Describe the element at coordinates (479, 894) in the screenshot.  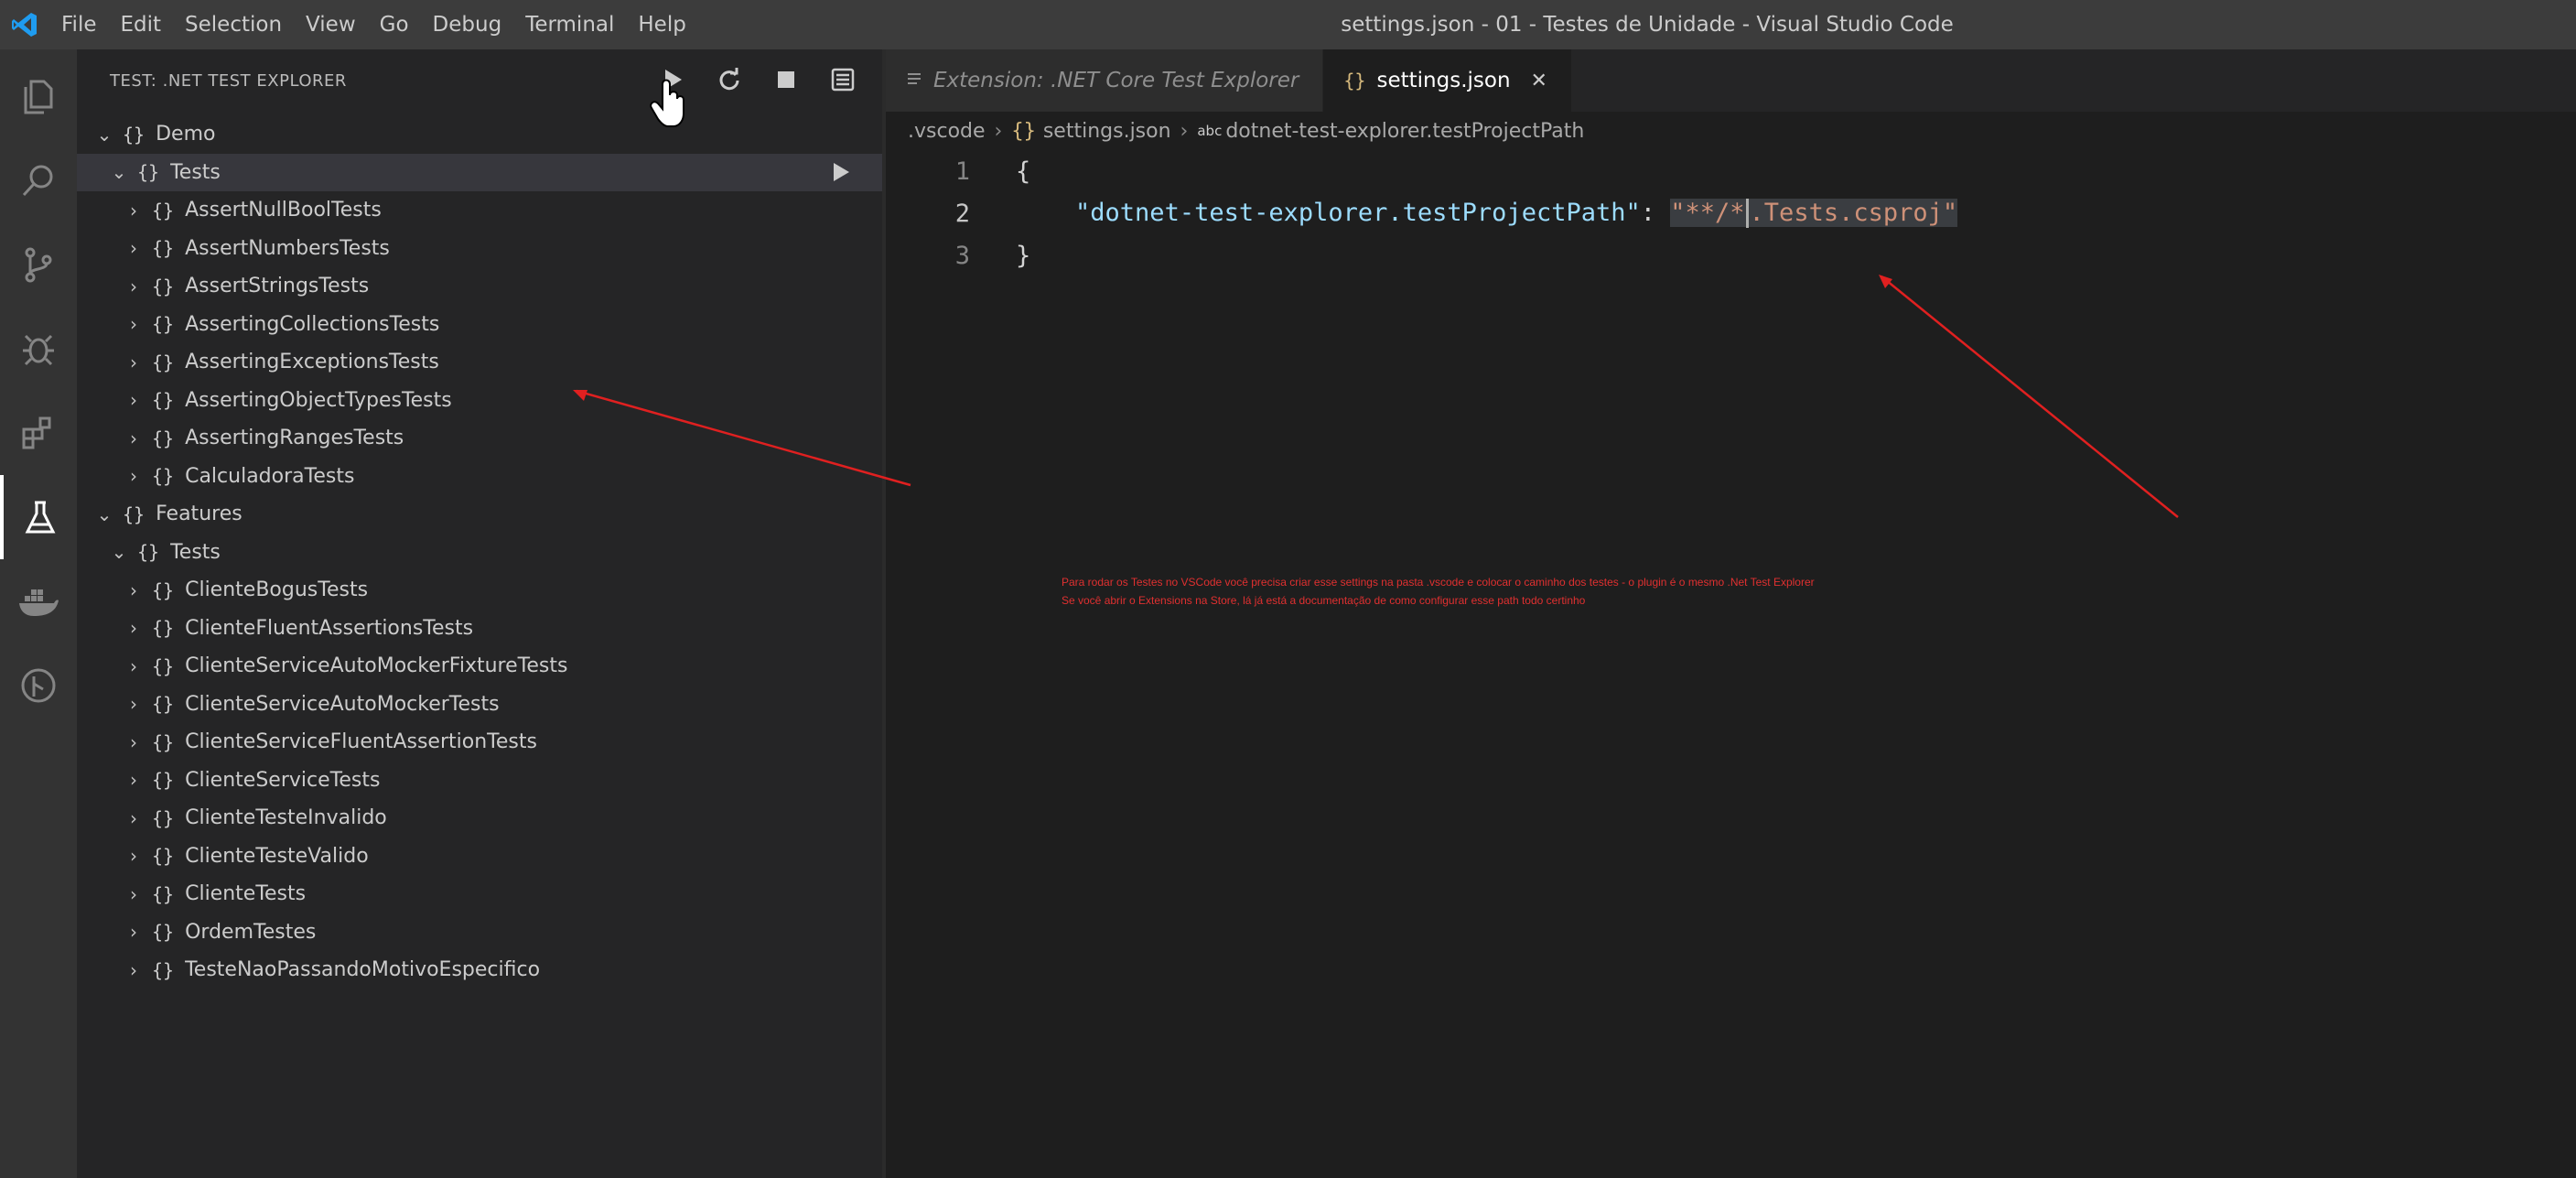
I see `tree-item: › {} ClienteTests` at that location.